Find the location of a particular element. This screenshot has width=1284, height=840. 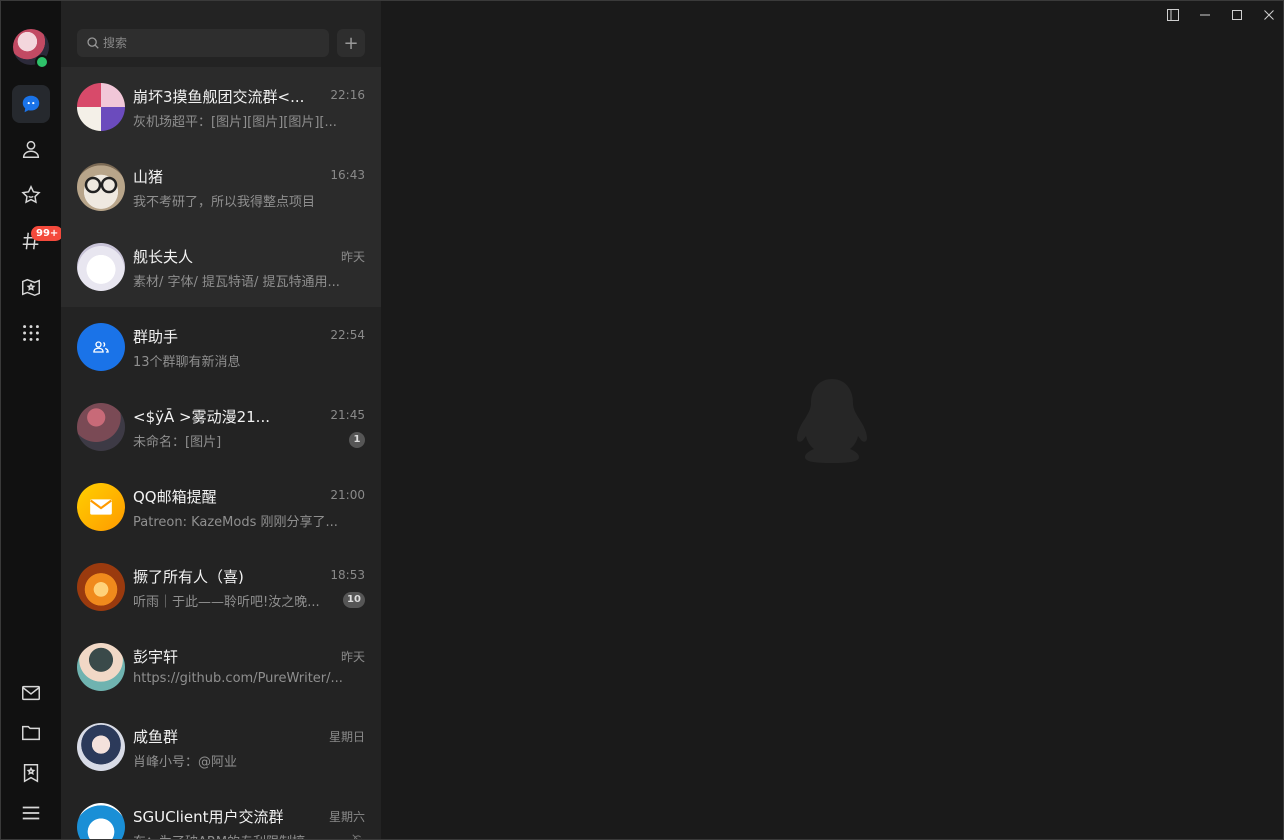

chat-name: 舰长夫人 is located at coordinates (163, 257).